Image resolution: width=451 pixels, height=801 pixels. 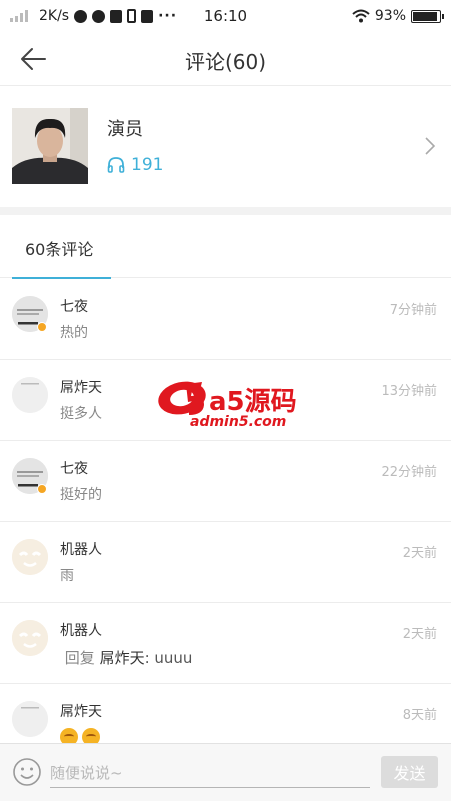 What do you see at coordinates (361, 16) in the screenshot?
I see `wifi-icon` at bounding box center [361, 16].